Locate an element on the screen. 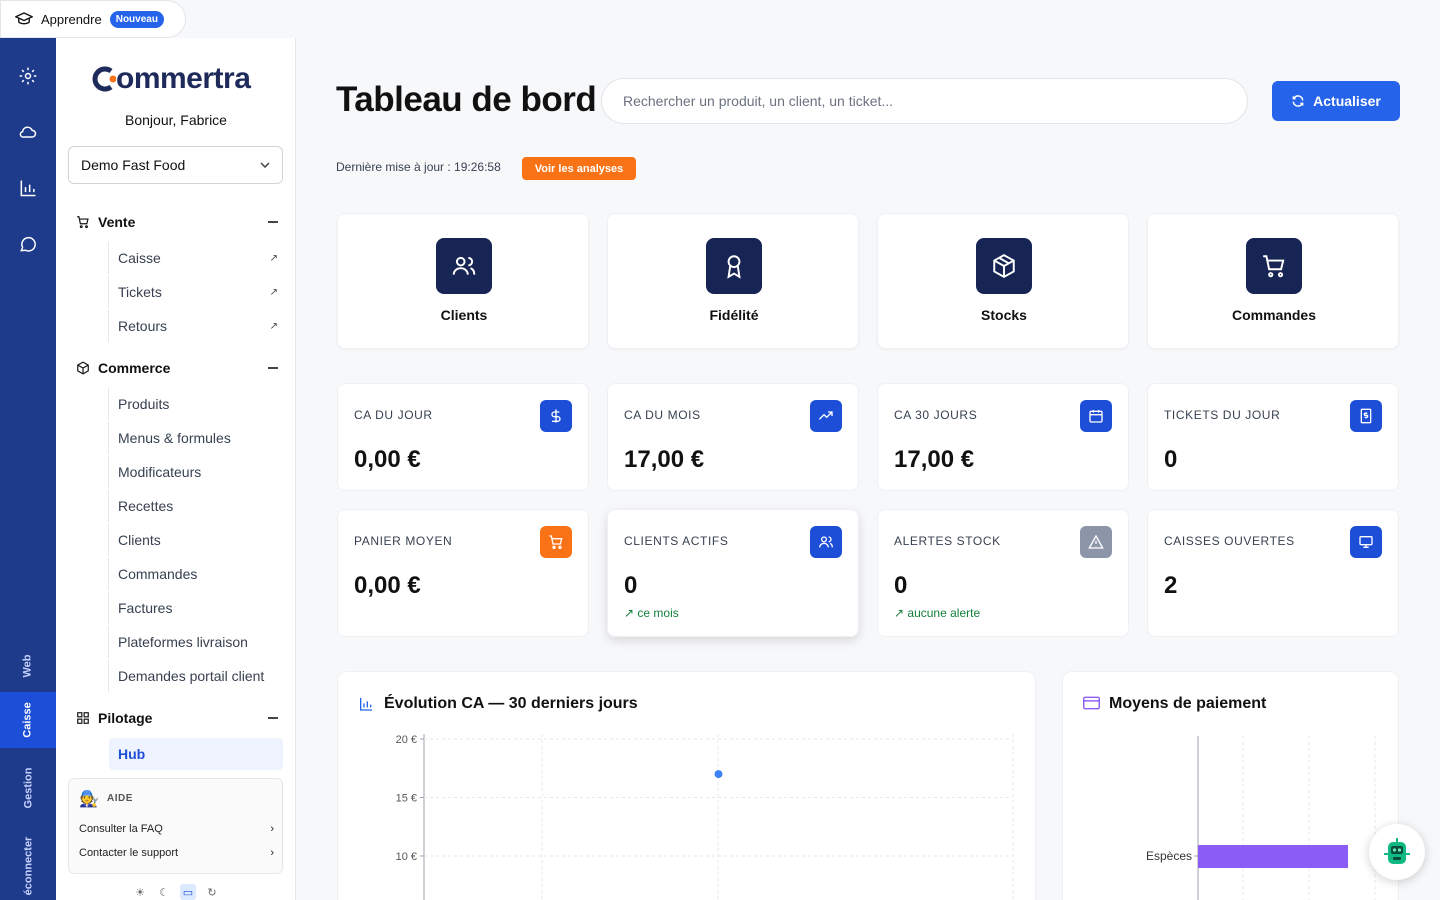 The height and width of the screenshot is (900, 1440). rail-tab-gestion: Gestion is located at coordinates (28, 788).